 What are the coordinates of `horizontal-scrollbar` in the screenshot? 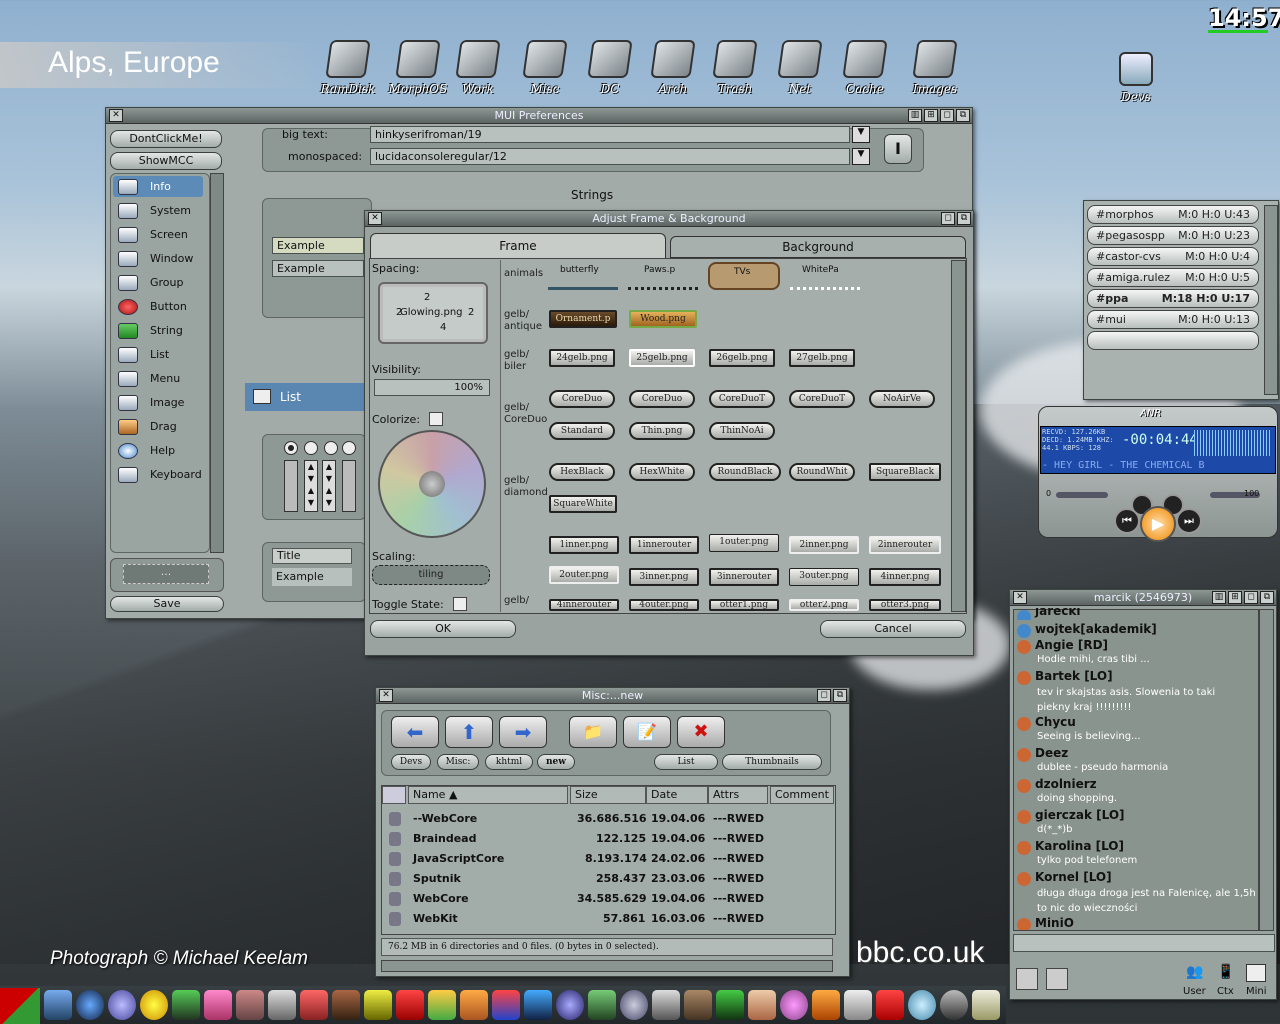 It's located at (607, 966).